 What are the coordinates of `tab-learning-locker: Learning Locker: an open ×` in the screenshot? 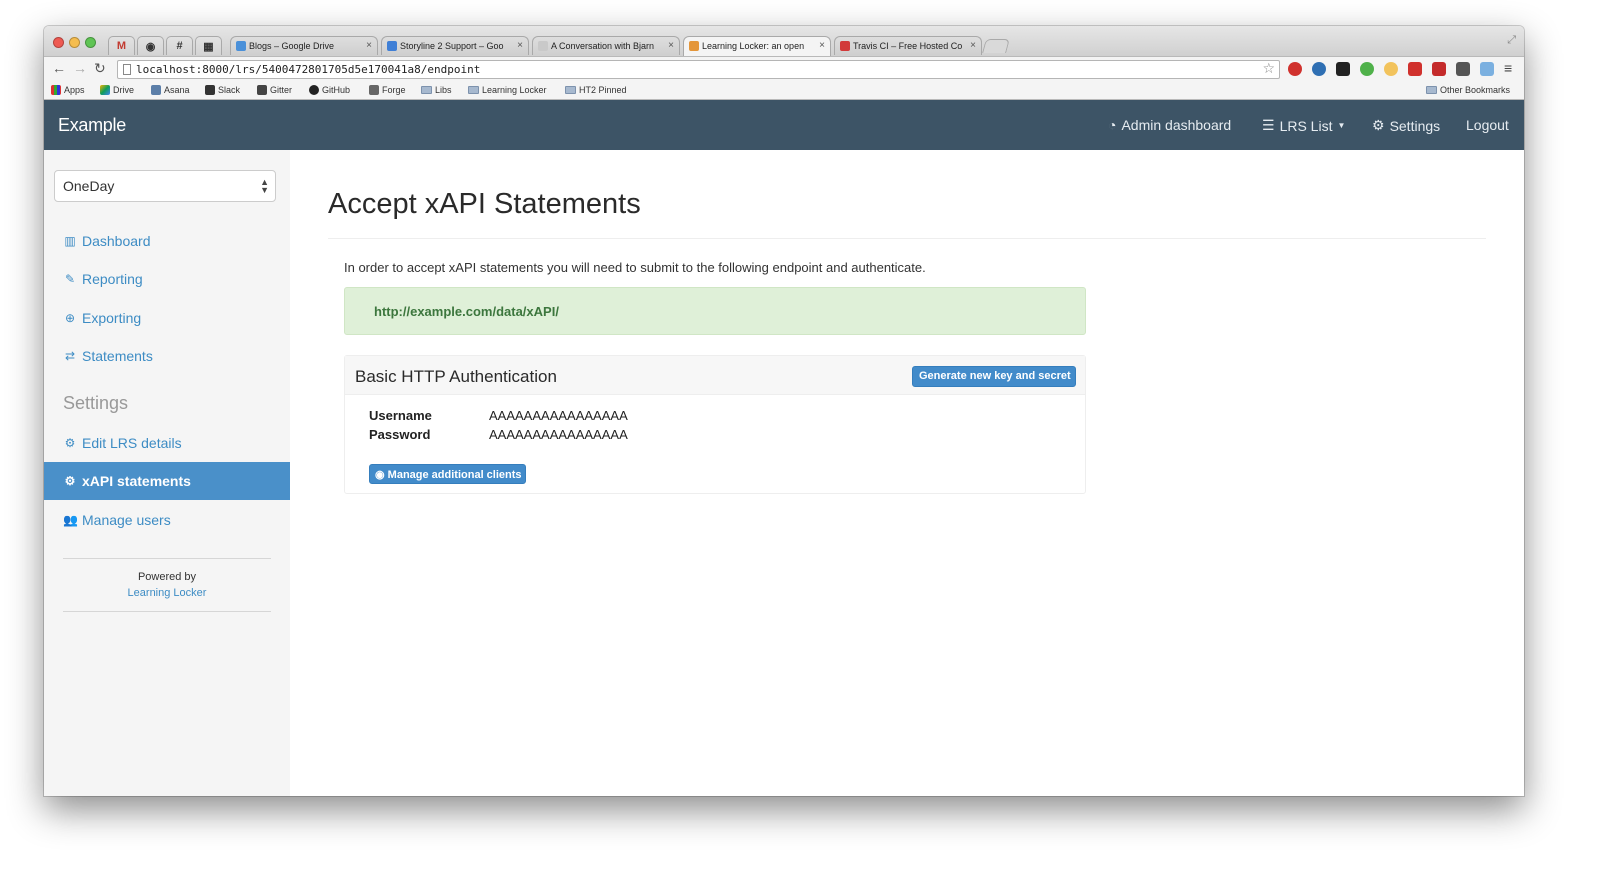 It's located at (757, 46).